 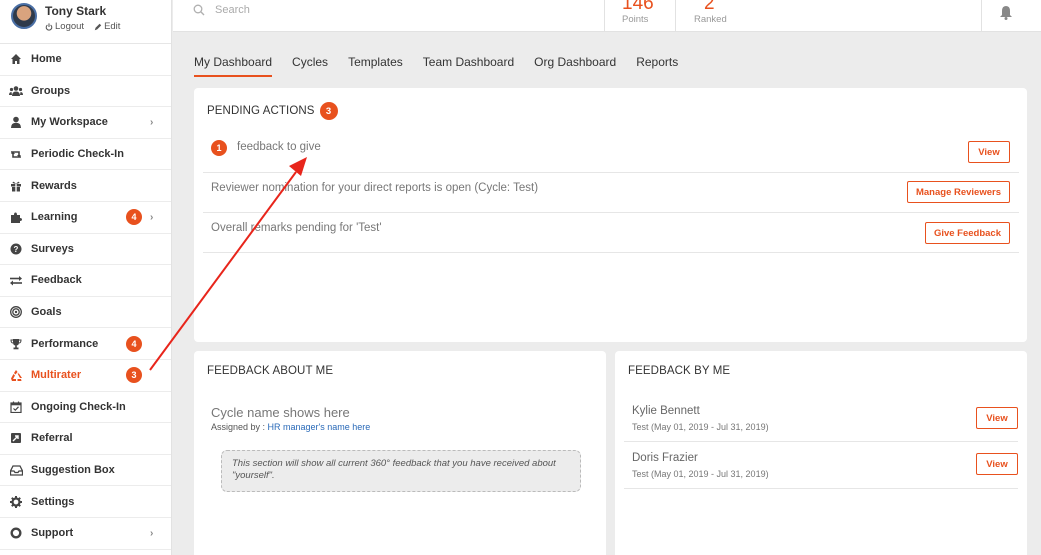 What do you see at coordinates (575, 66) in the screenshot?
I see `tab-org-dashboard: Org Dashboard` at bounding box center [575, 66].